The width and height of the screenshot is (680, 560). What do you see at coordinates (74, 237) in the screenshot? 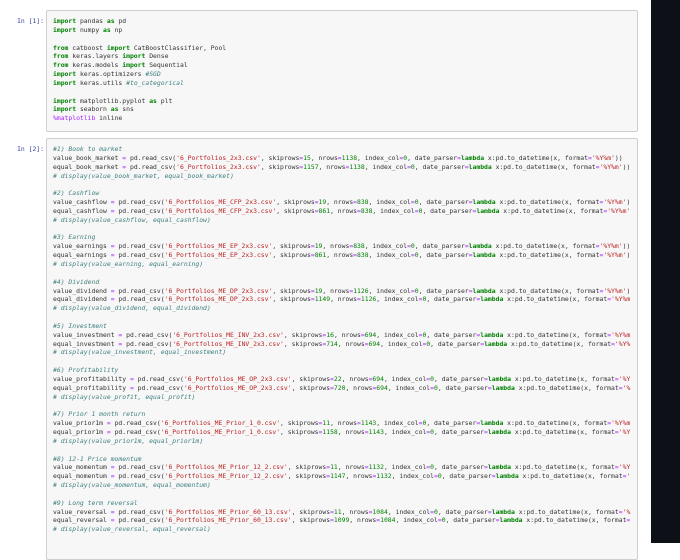
I see `code-line: #3) Earning` at bounding box center [74, 237].